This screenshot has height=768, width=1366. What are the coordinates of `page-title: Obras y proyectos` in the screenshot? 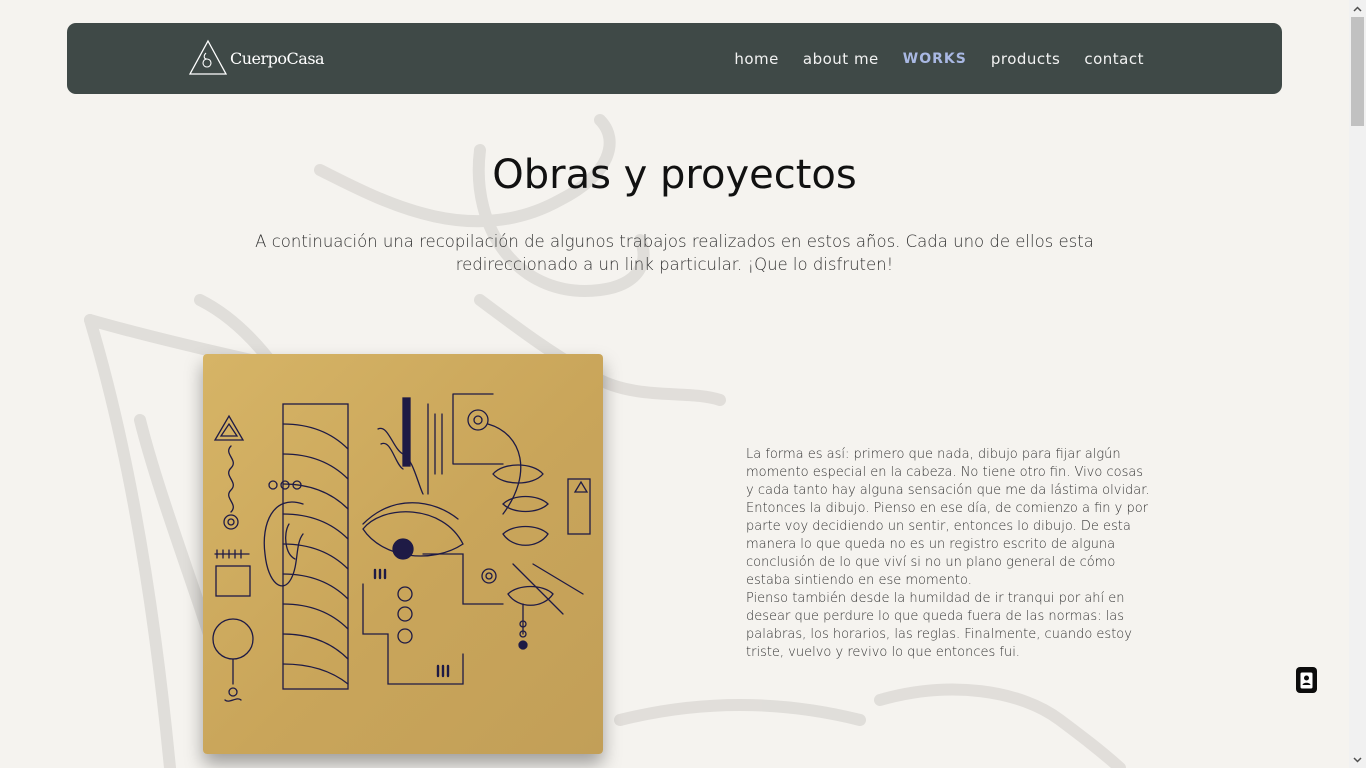 It's located at (674, 175).